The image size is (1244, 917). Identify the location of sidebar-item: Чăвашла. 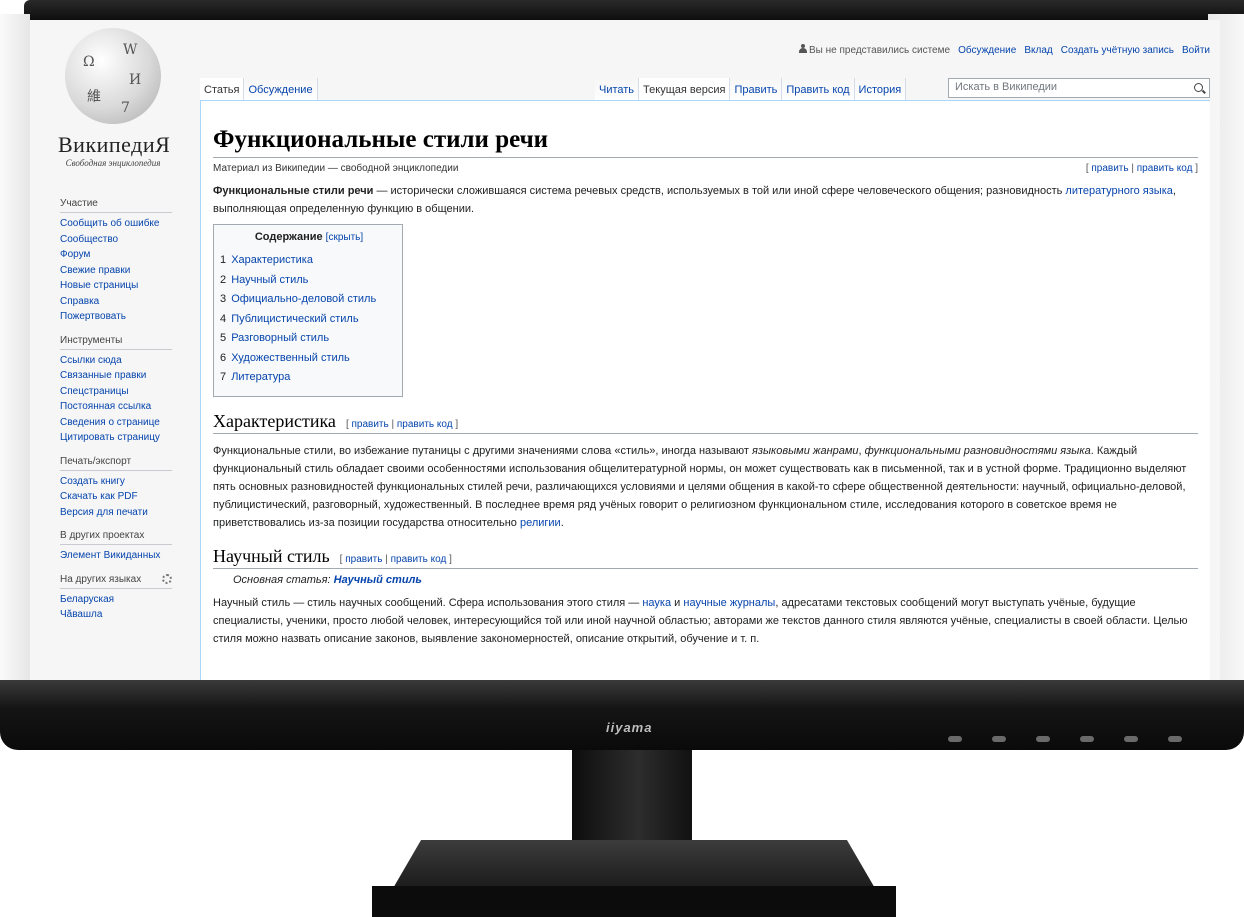
(130, 615).